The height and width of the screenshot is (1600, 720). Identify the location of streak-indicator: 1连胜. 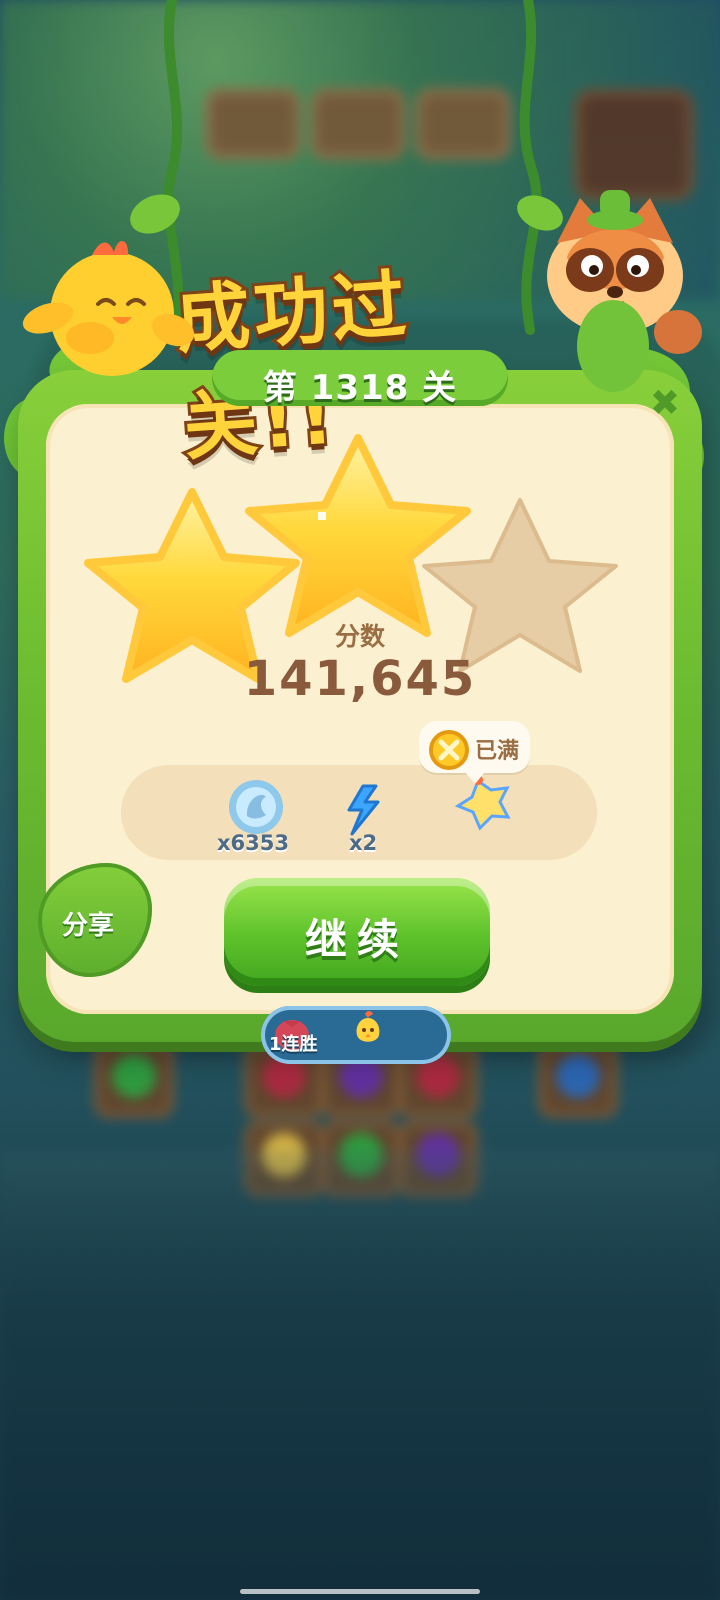
(356, 1035).